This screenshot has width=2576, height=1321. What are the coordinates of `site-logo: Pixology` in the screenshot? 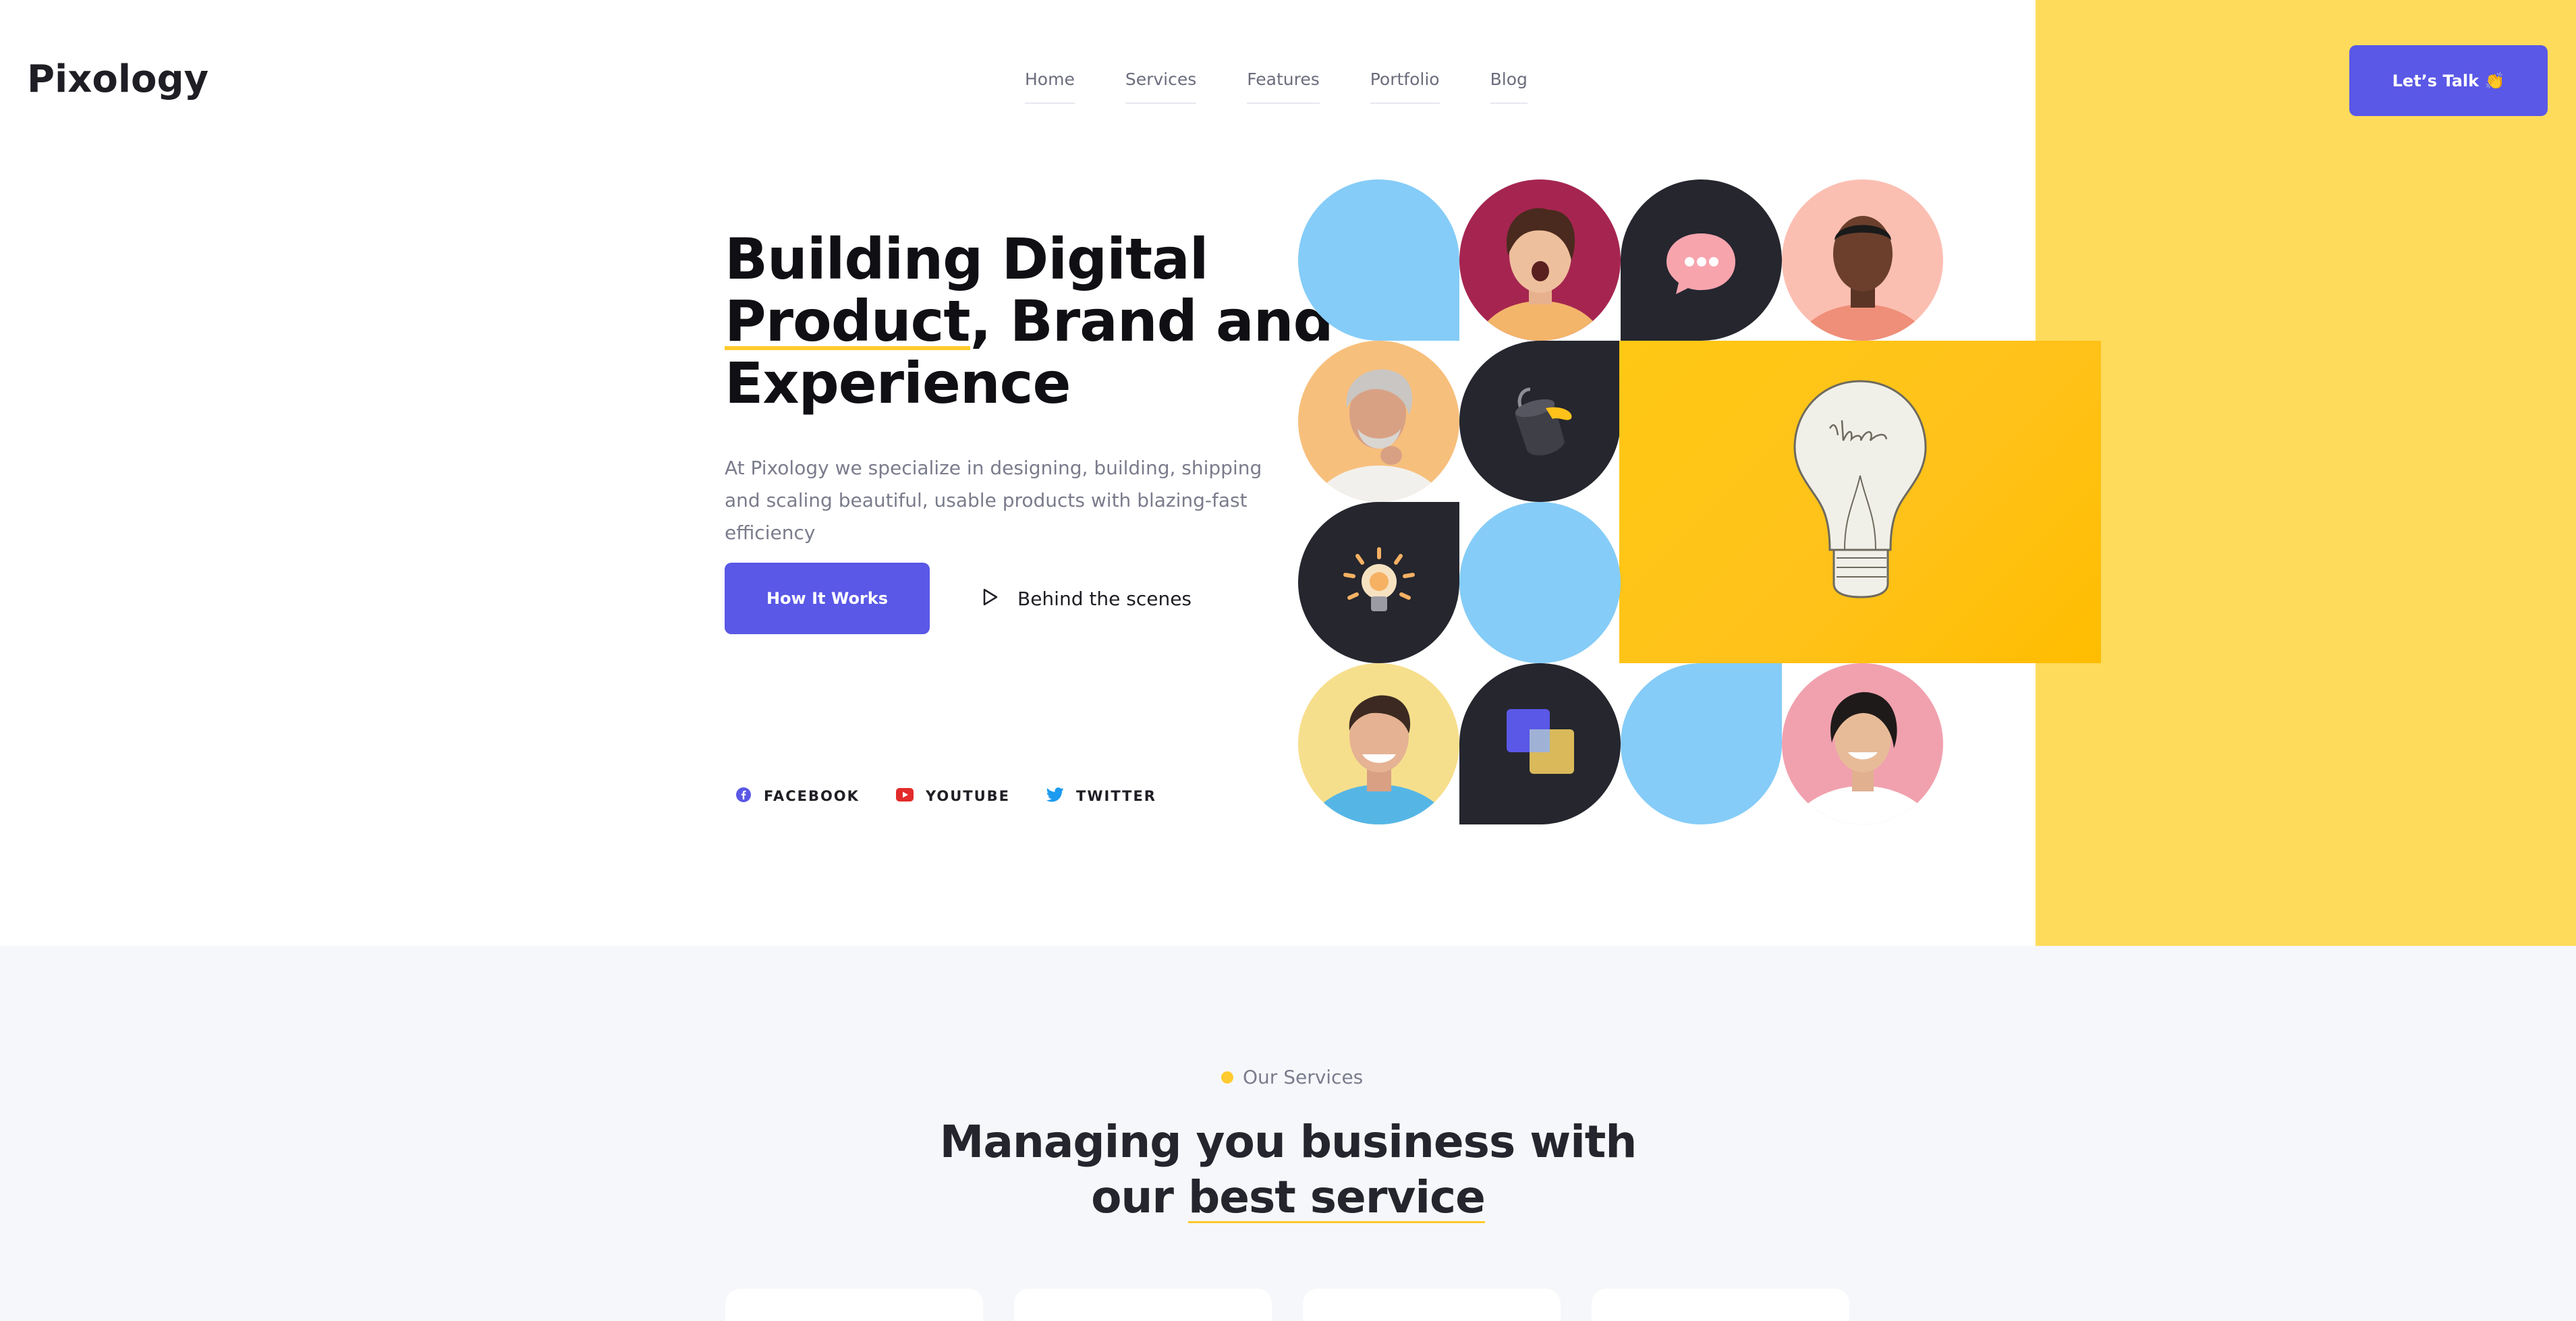 It's located at (117, 80).